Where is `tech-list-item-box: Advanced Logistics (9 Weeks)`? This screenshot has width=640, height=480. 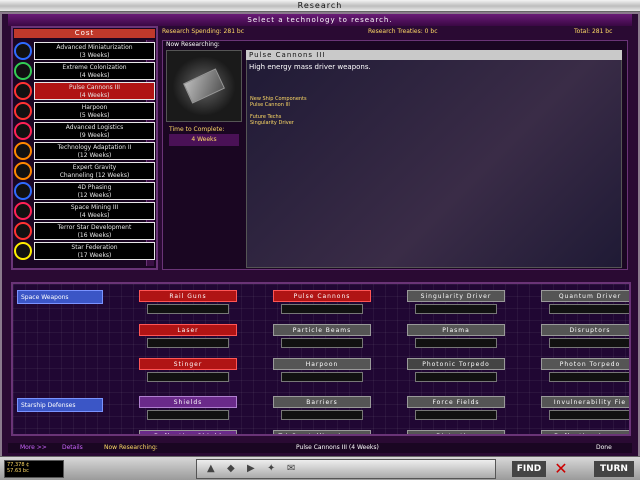 tech-list-item-box: Advanced Logistics (9 Weeks) is located at coordinates (94, 131).